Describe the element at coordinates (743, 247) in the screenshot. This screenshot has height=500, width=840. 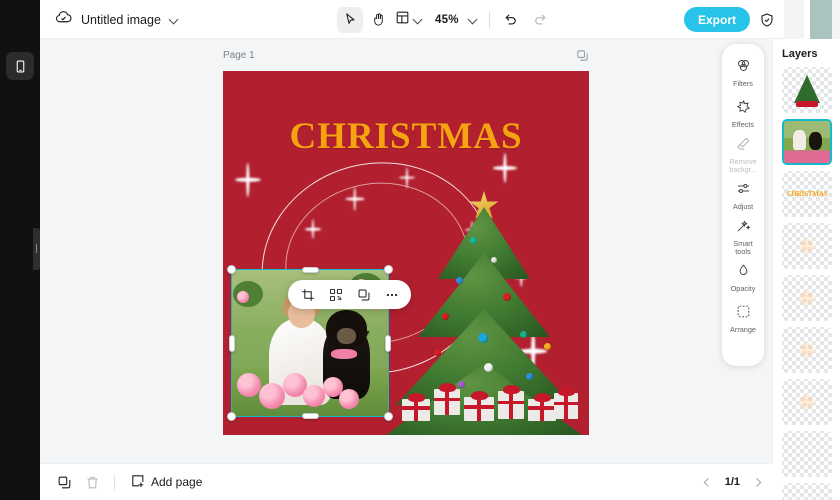
I see `sidebar-label: Smart tools` at that location.